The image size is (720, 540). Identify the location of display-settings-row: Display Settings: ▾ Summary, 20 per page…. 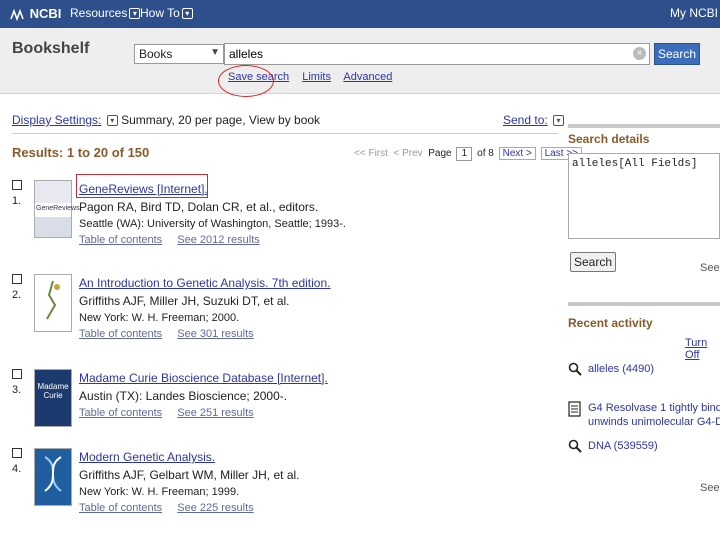
(287, 120).